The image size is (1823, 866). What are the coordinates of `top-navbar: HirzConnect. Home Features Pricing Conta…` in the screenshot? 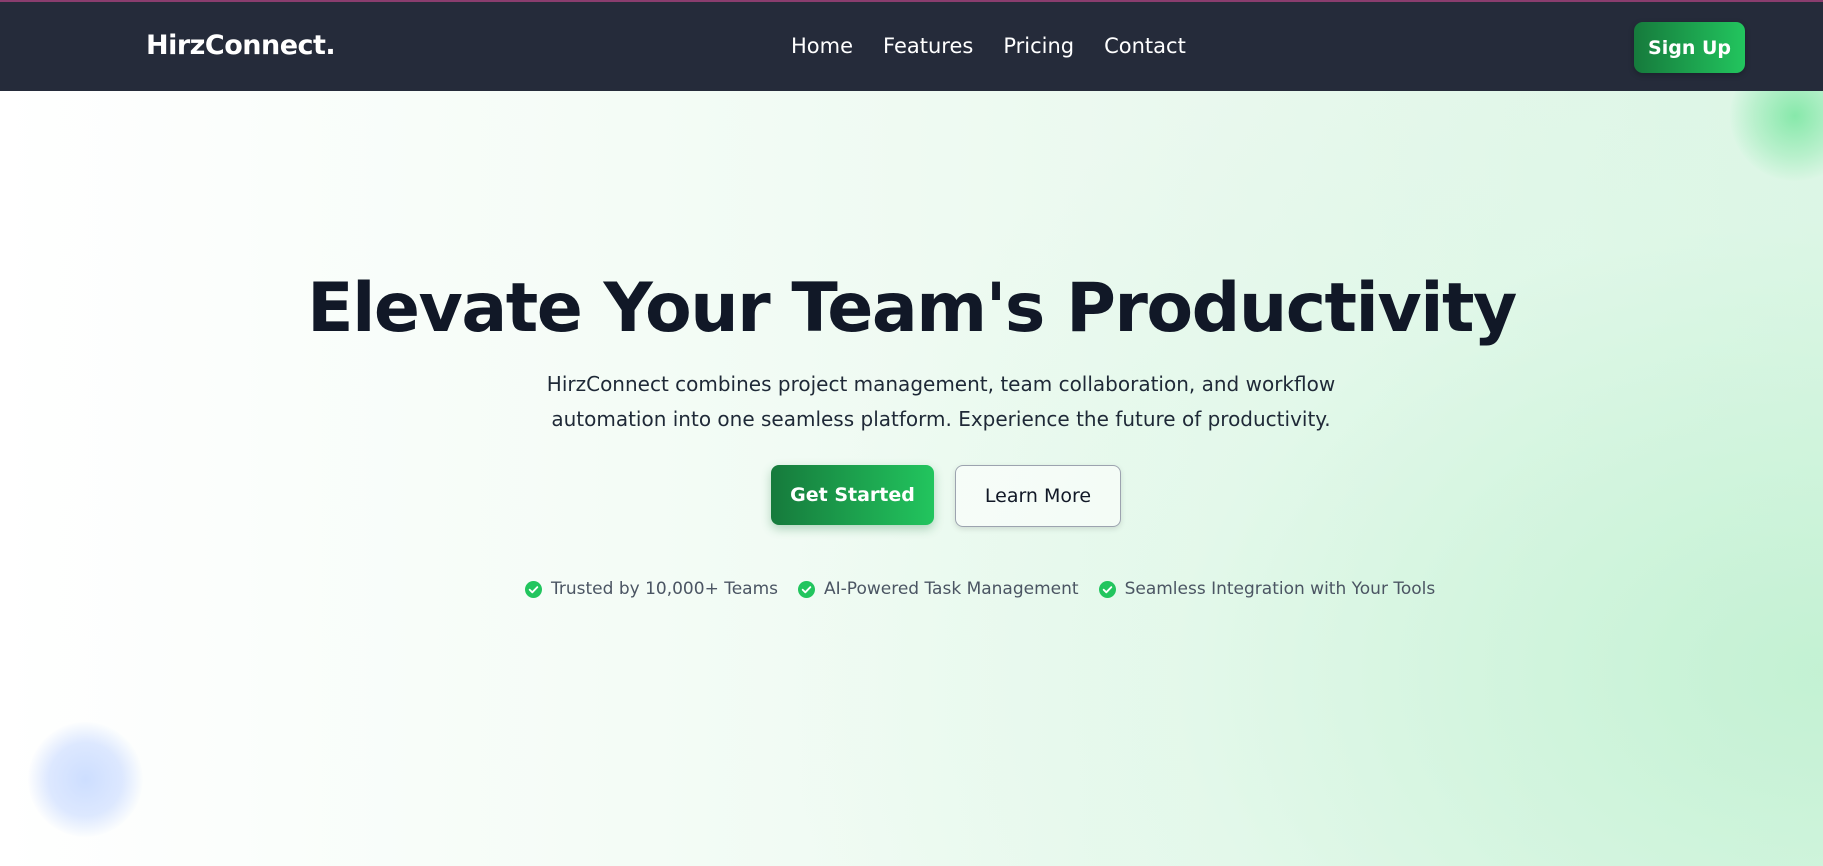 It's located at (911, 45).